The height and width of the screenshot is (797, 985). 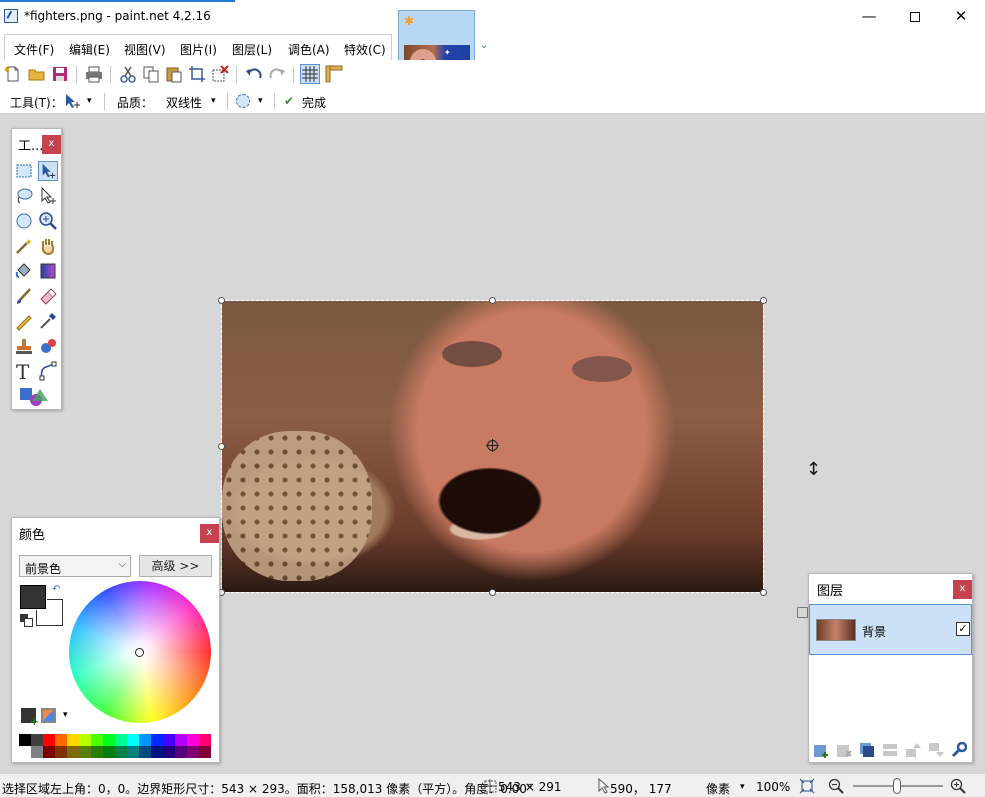 I want to click on layer-visibility-checkbox: ✓, so click(x=963, y=629).